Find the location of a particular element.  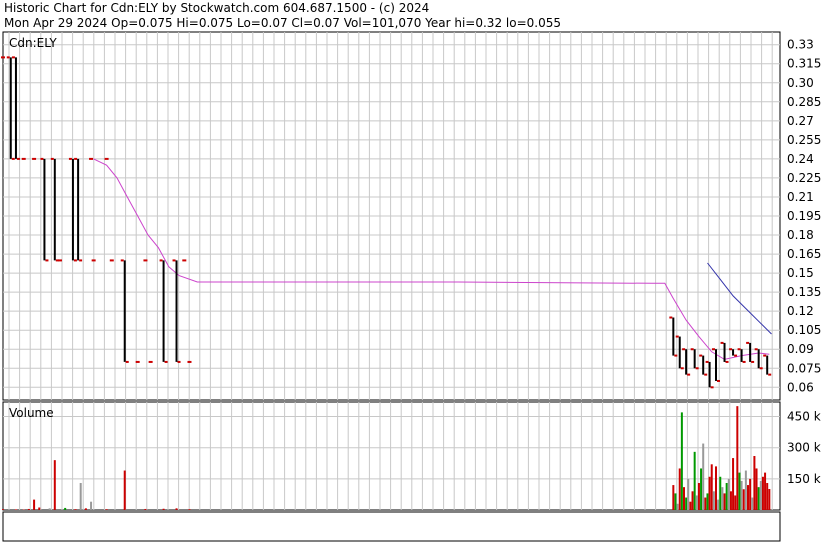

volume-tick-label: 300 k is located at coordinates (804, 448).